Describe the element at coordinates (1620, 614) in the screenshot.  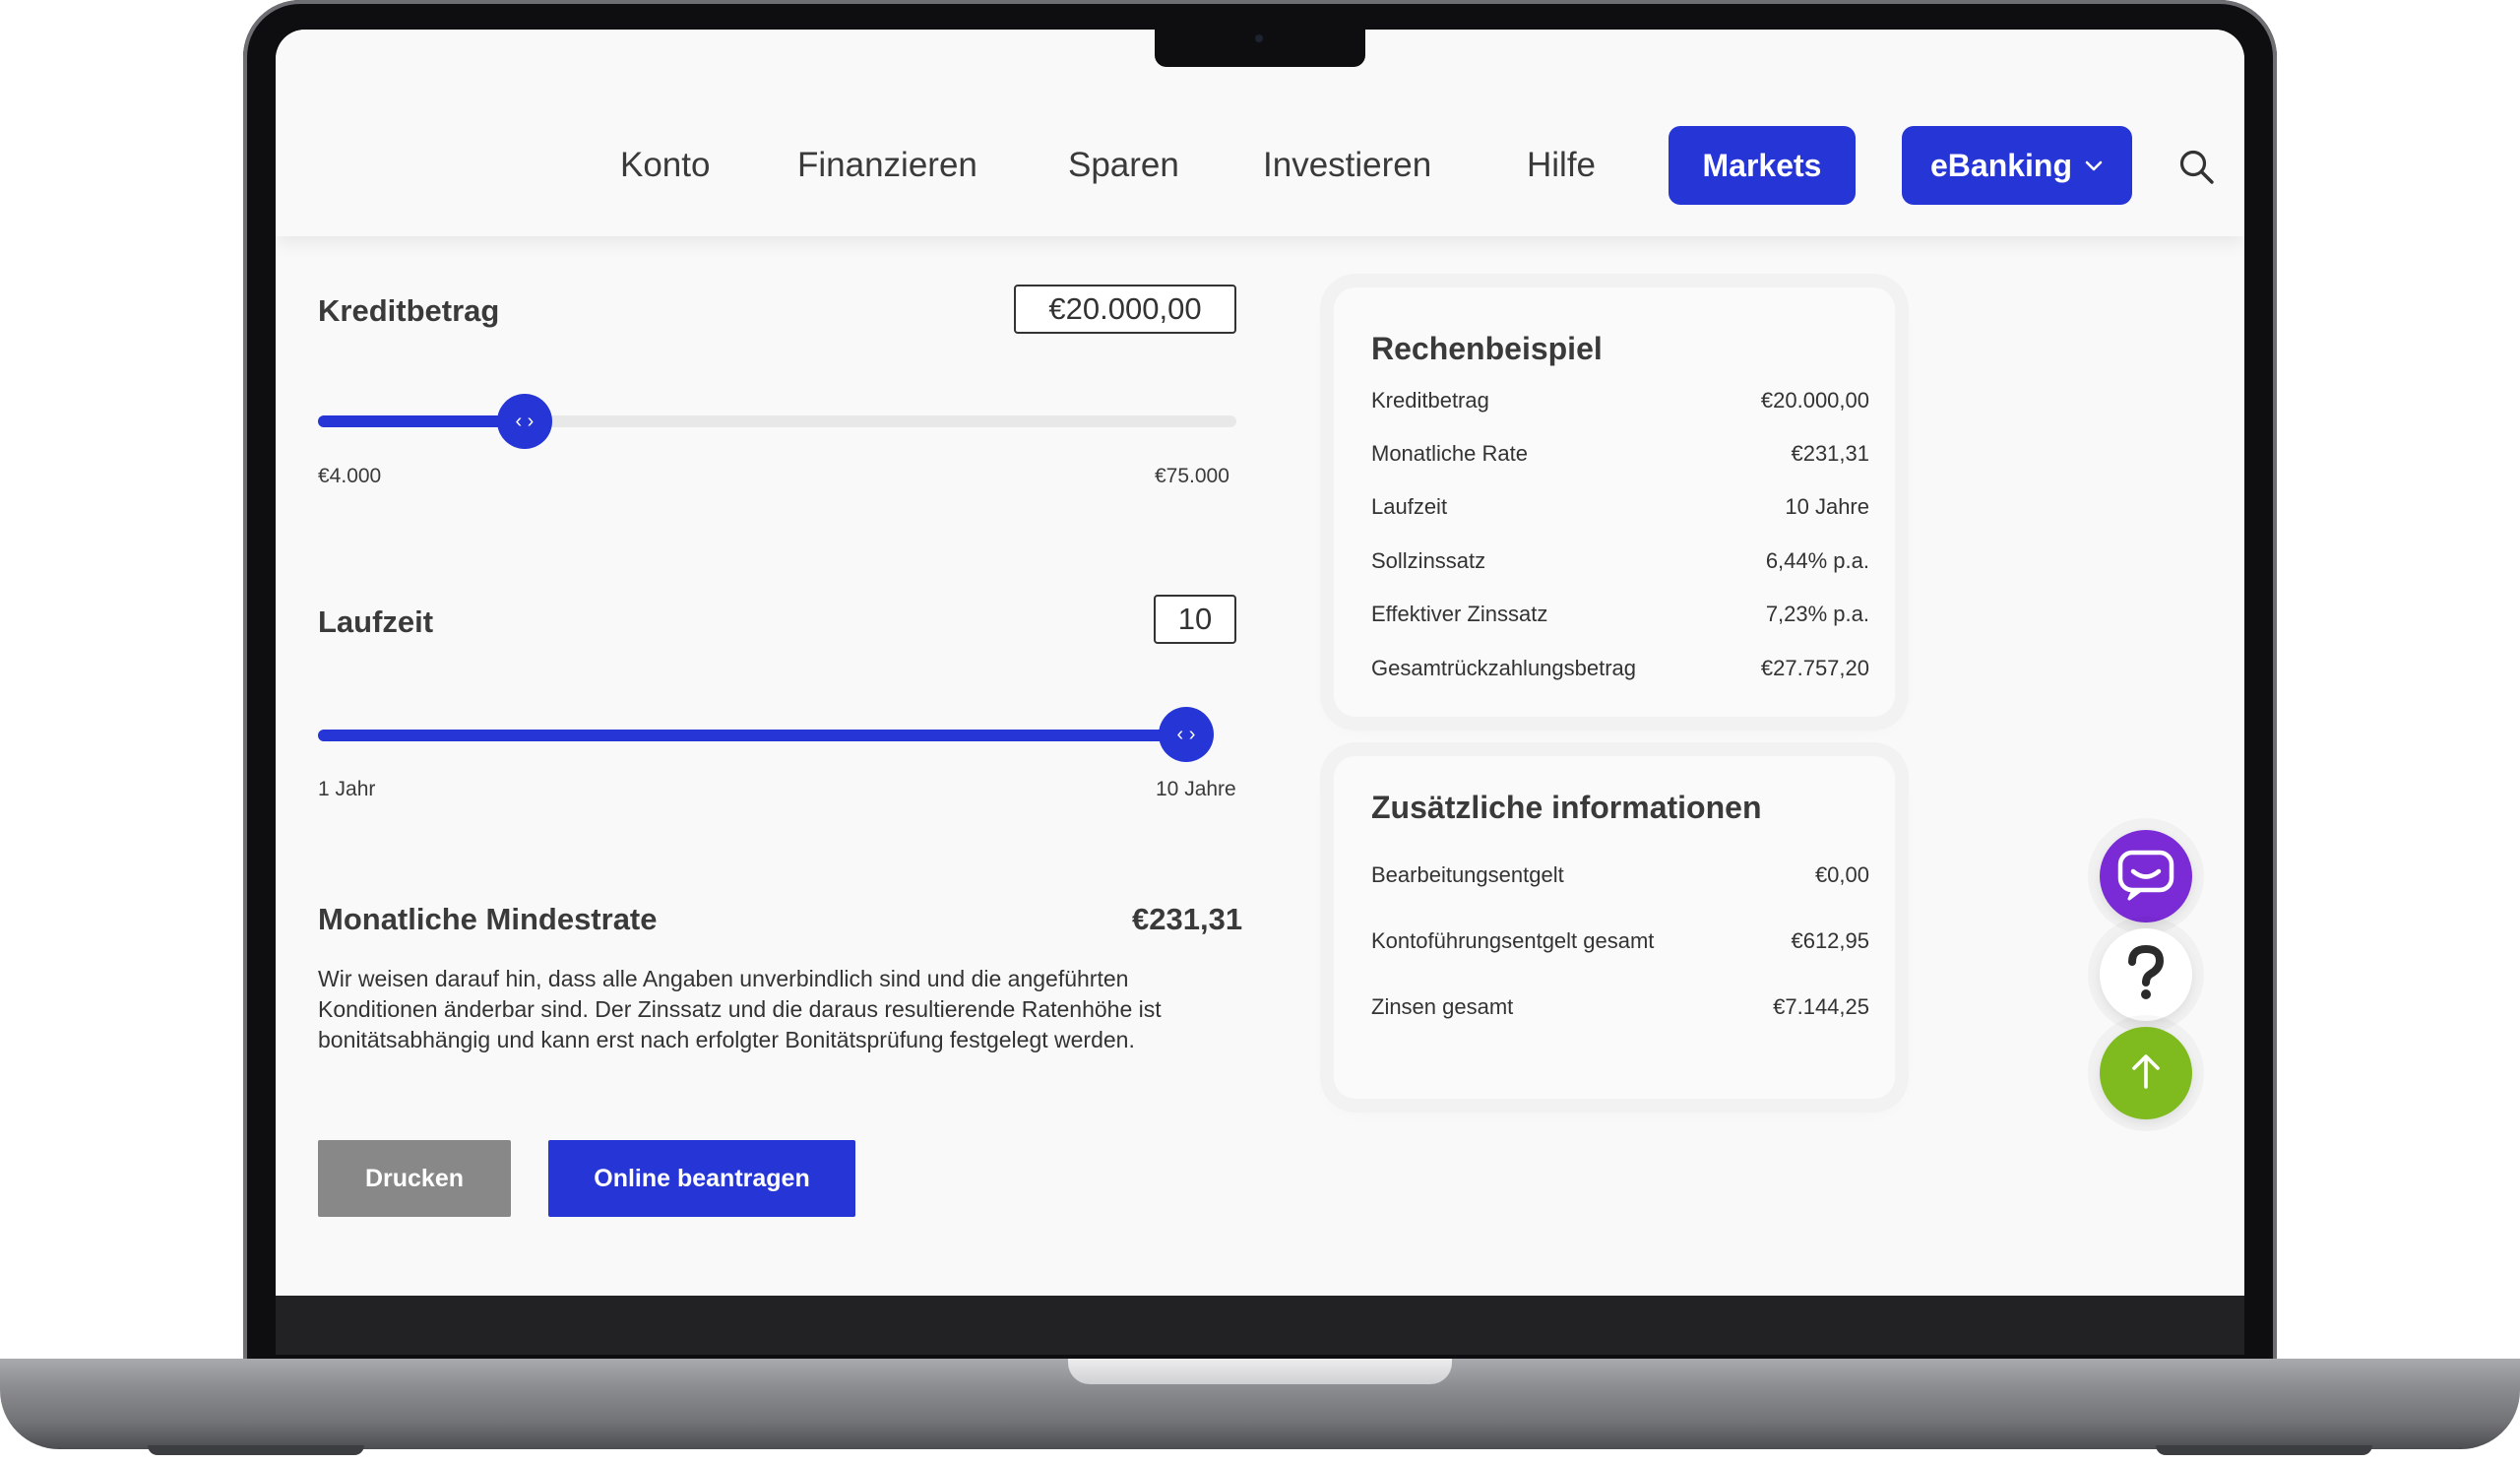
I see `example-row: Effektiver Zinssatz 7,23% p.a.` at that location.